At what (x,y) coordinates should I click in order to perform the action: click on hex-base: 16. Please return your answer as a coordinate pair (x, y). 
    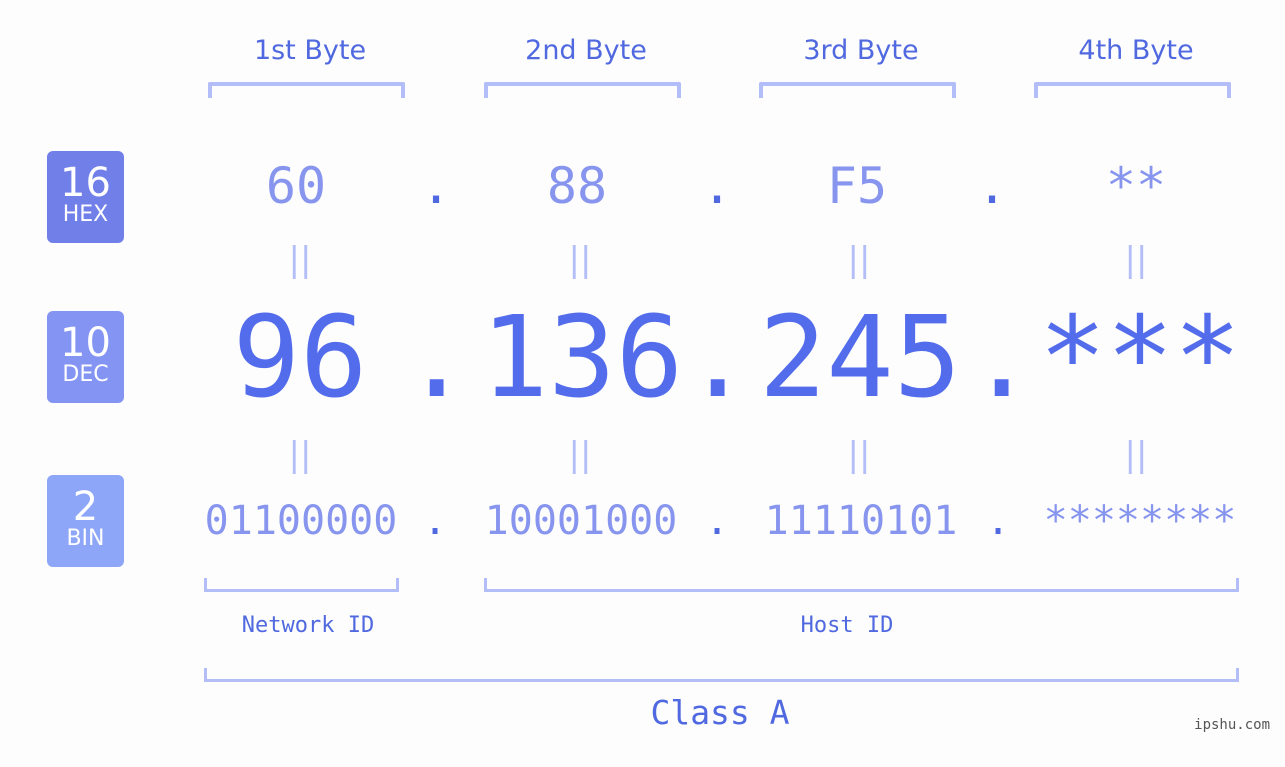
    Looking at the image, I should click on (85, 183).